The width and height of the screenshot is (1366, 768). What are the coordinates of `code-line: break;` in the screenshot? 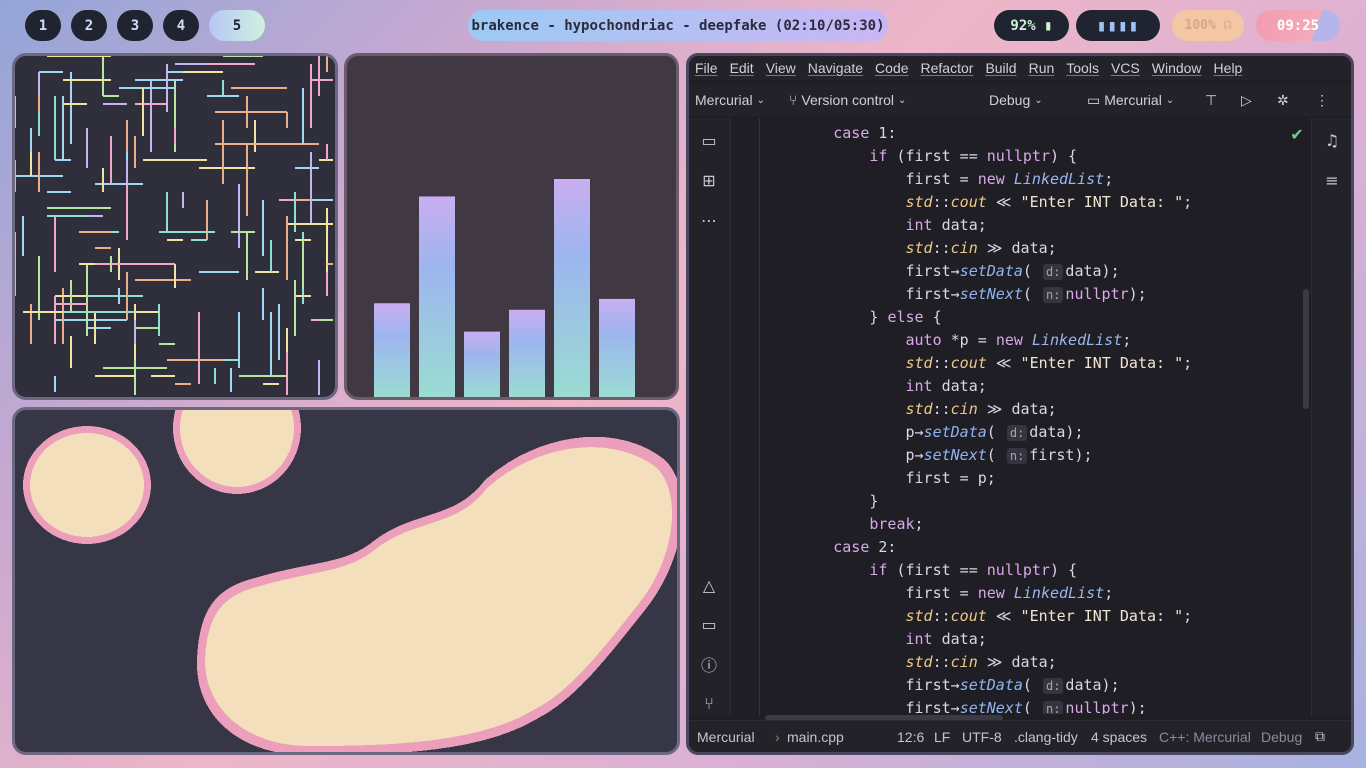 It's located at (896, 524).